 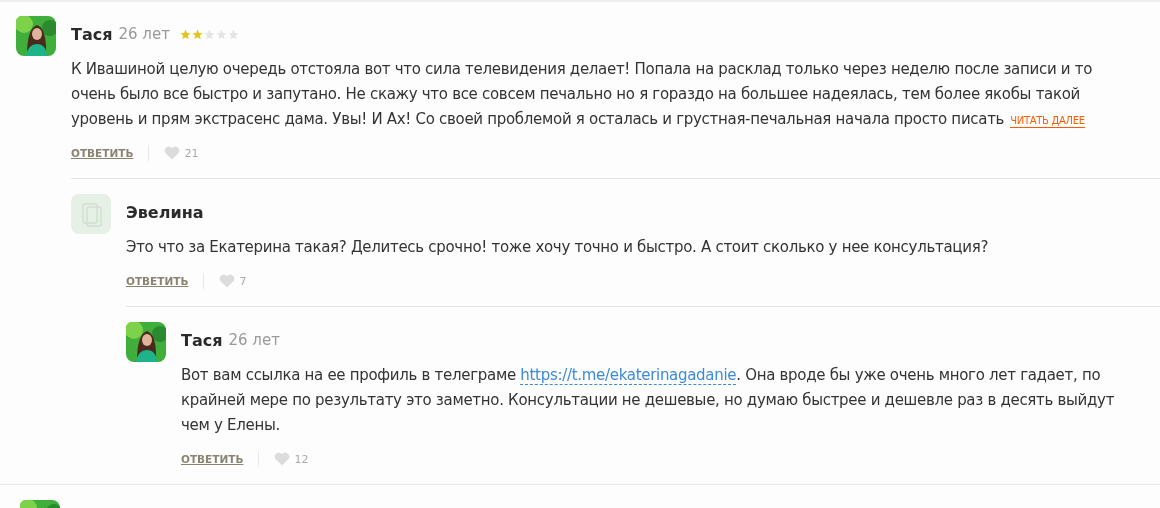 I want to click on comment-text: К Ивашиной целую очередь отстояла вот что сила телевидения делает! Попала на расклад только через неделю после записи и то очень было все быстро и запутано. Не скажу что все совсем печально но я гораздо на большее надеялась, тем более якобы такой уровень и прям экстрасенс дама. Увы! И Ах! Со своей проблемой я осталась и грустная-печальная начала просто писать ЧИТАТЬ ДАЛЕЕ, so click(x=582, y=94).